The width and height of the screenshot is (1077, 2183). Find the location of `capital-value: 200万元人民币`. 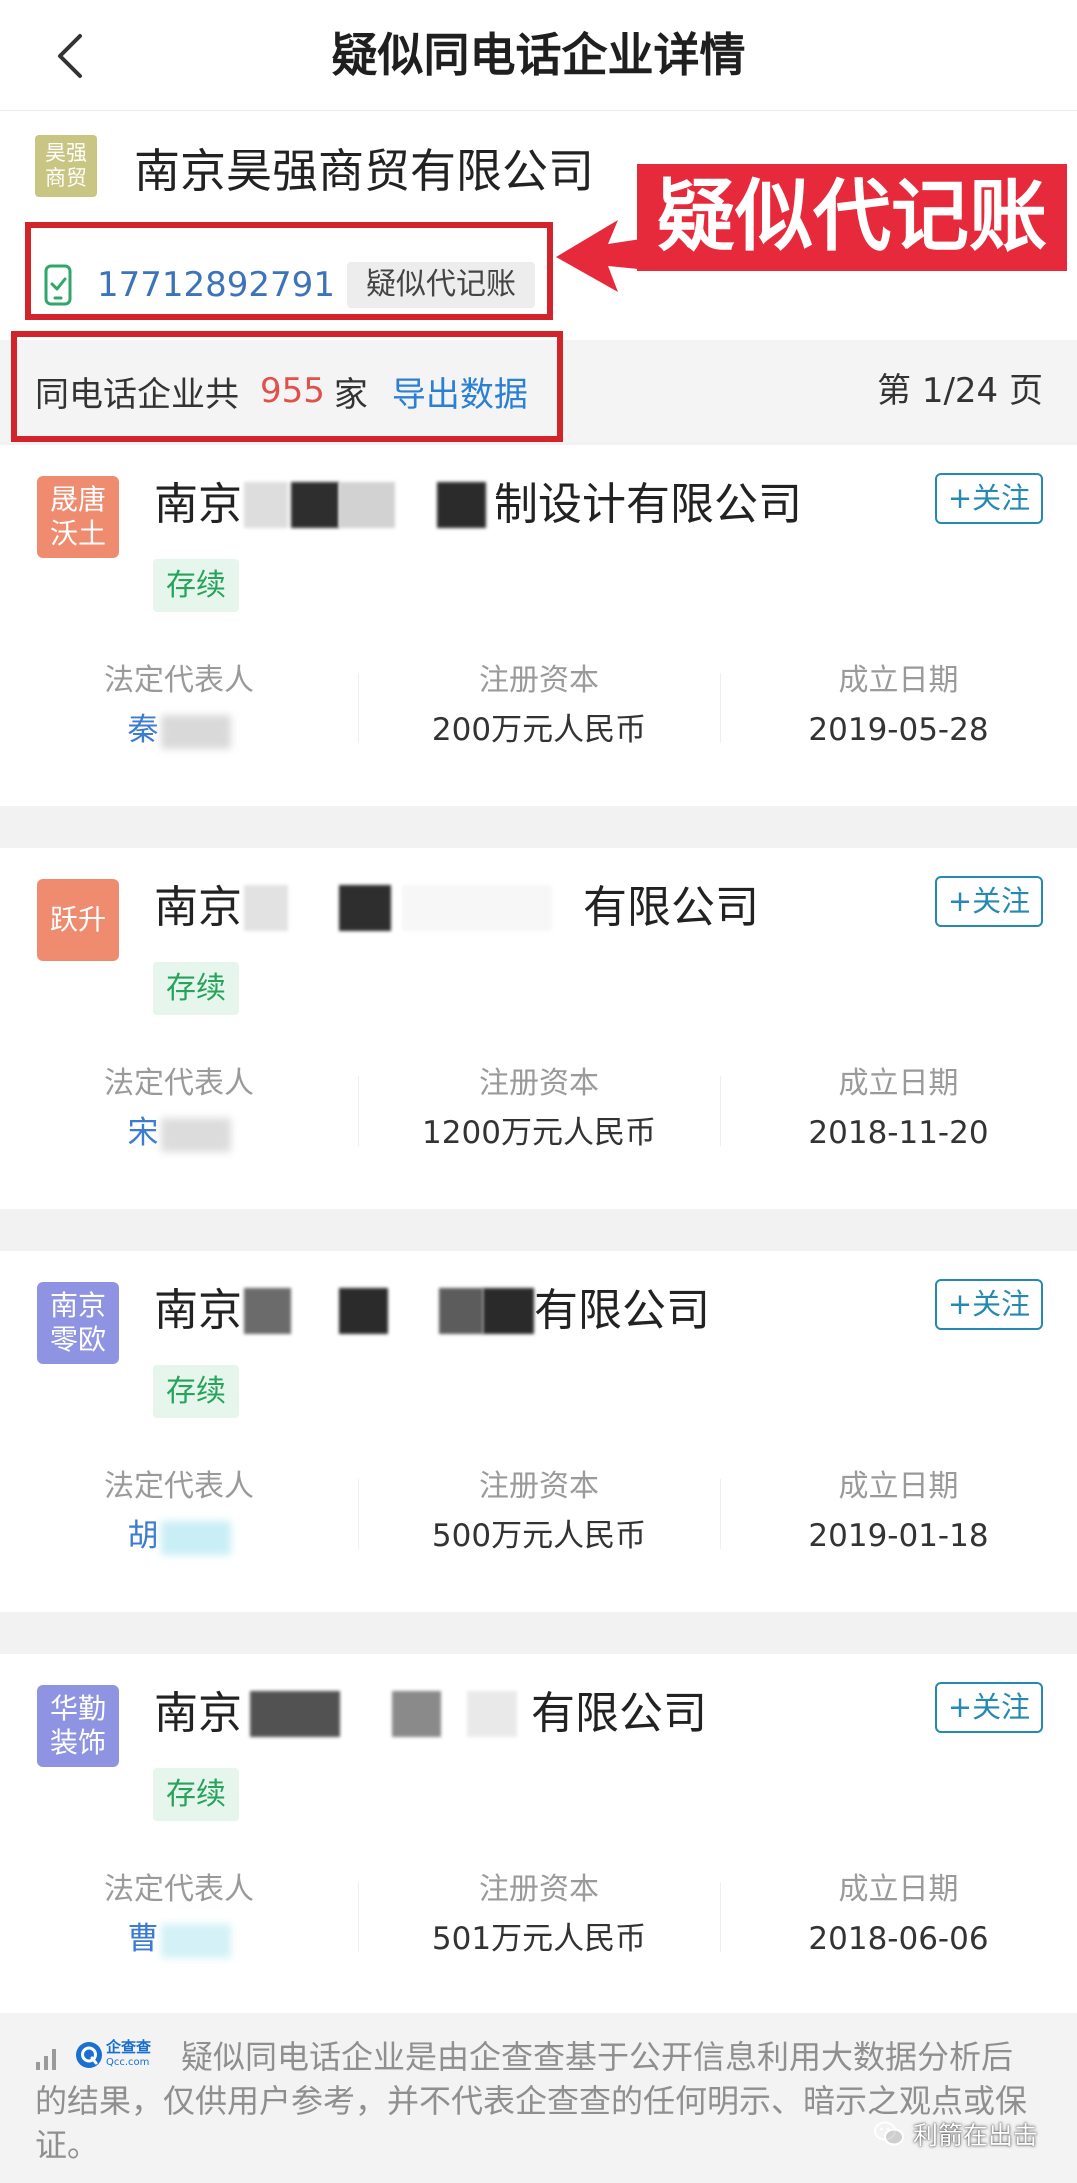

capital-value: 200万元人民币 is located at coordinates (539, 730).